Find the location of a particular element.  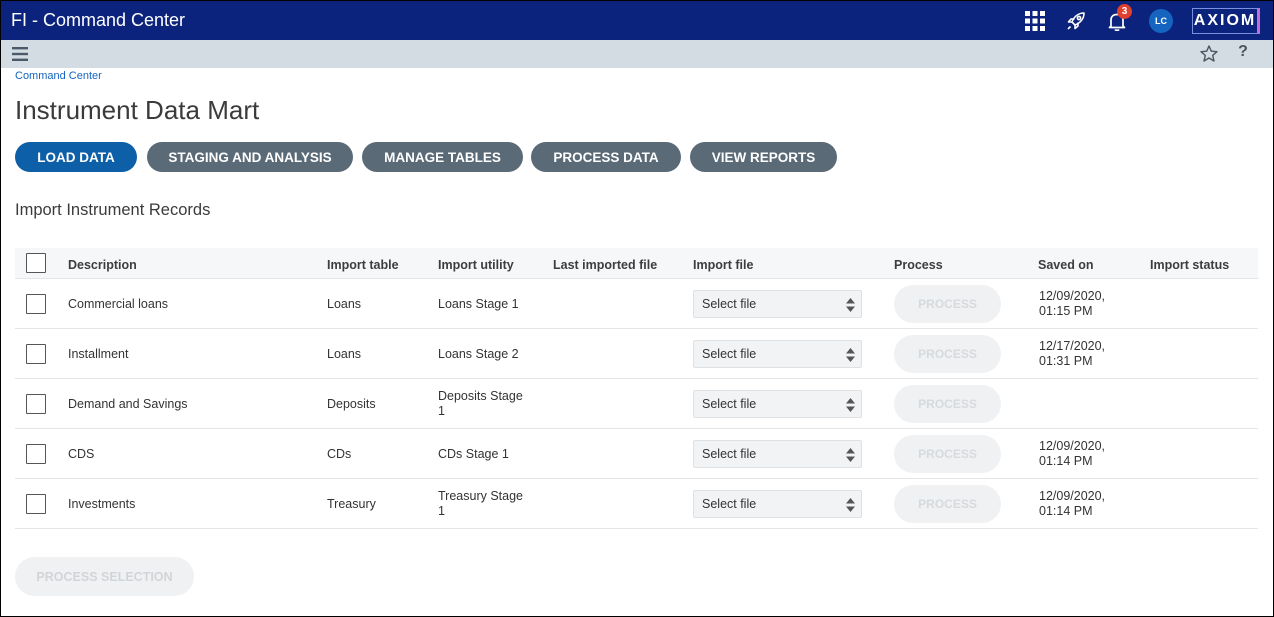

axiom-logo: AXIOM is located at coordinates (1226, 21).